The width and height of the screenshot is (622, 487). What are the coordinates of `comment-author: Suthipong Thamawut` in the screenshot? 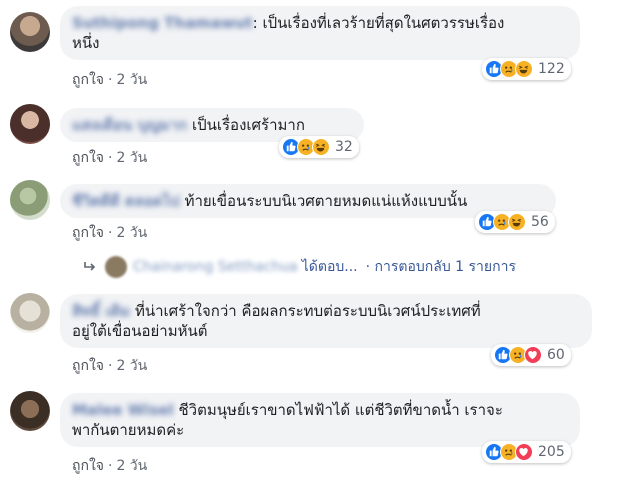 It's located at (162, 23).